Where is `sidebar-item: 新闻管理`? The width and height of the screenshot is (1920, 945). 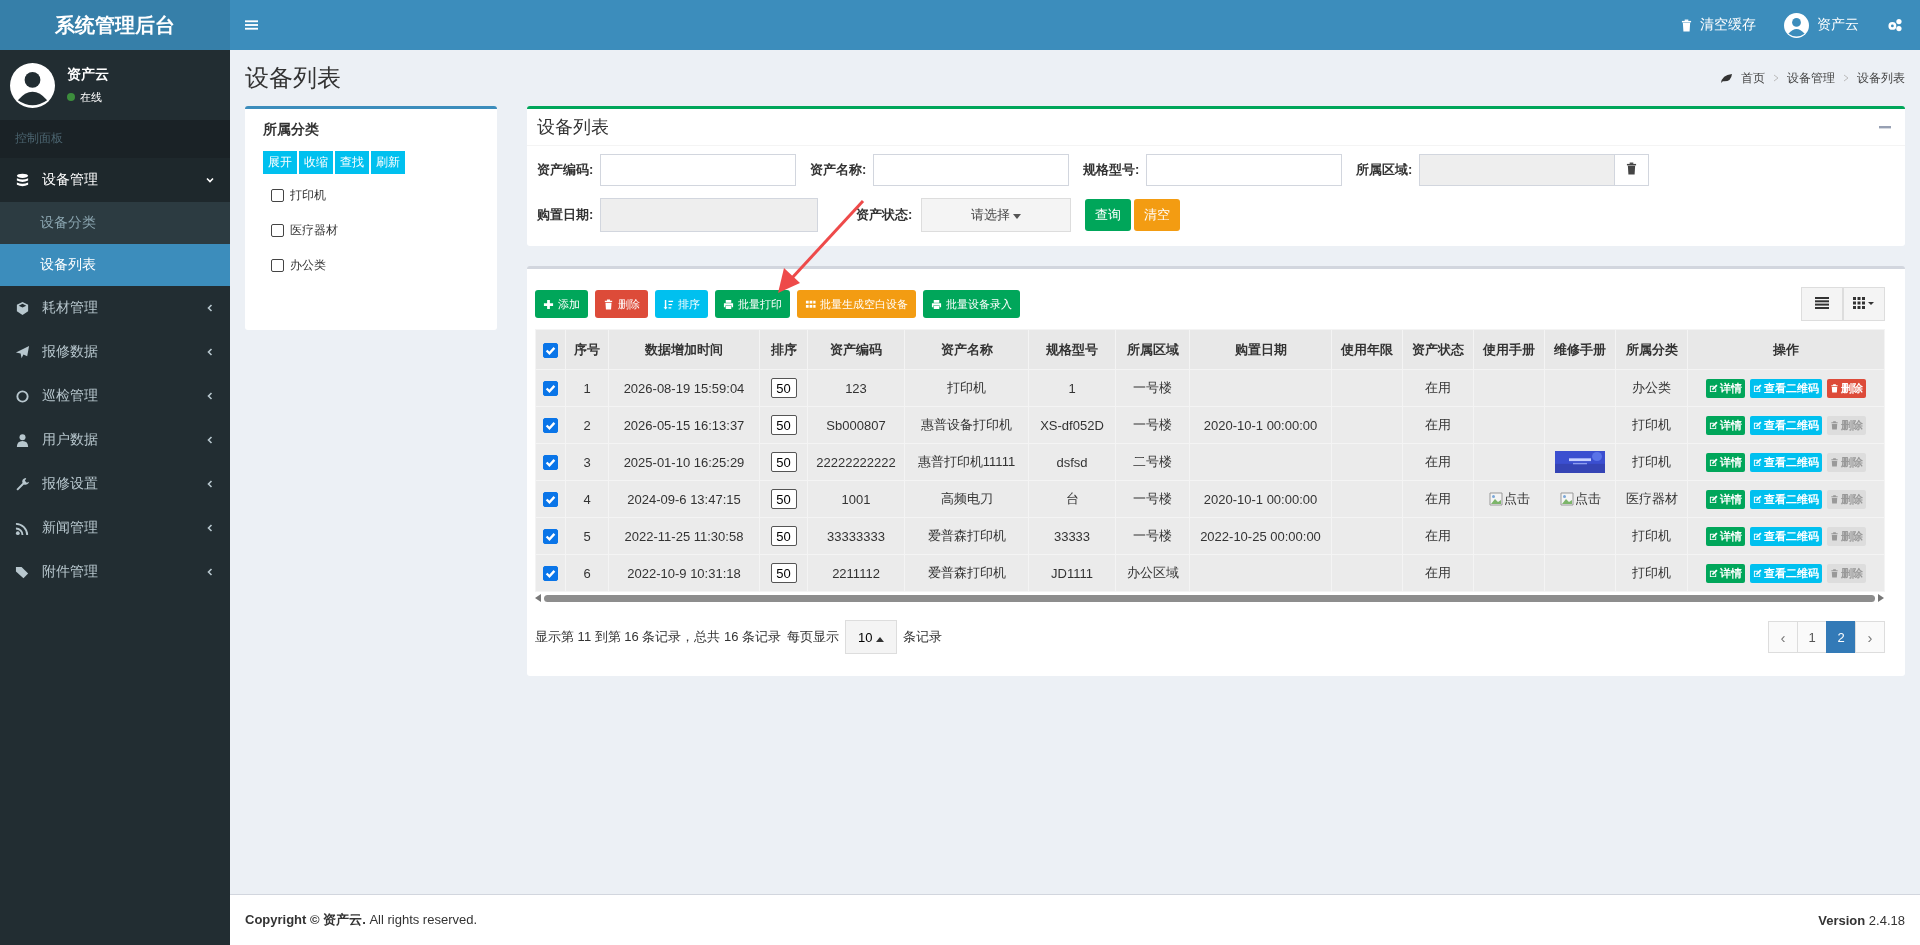 sidebar-item: 新闻管理 is located at coordinates (115, 528).